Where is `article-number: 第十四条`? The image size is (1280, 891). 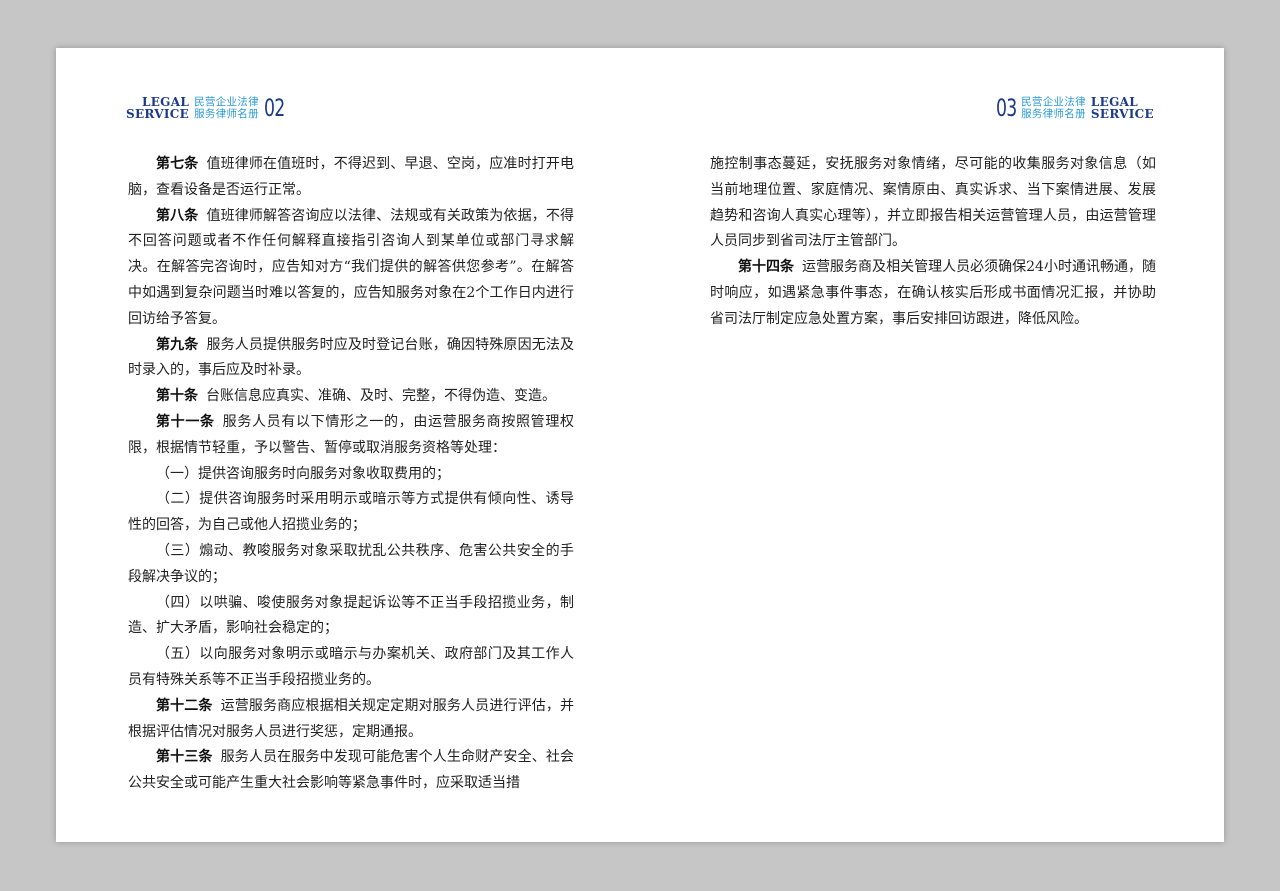 article-number: 第十四条 is located at coordinates (766, 267).